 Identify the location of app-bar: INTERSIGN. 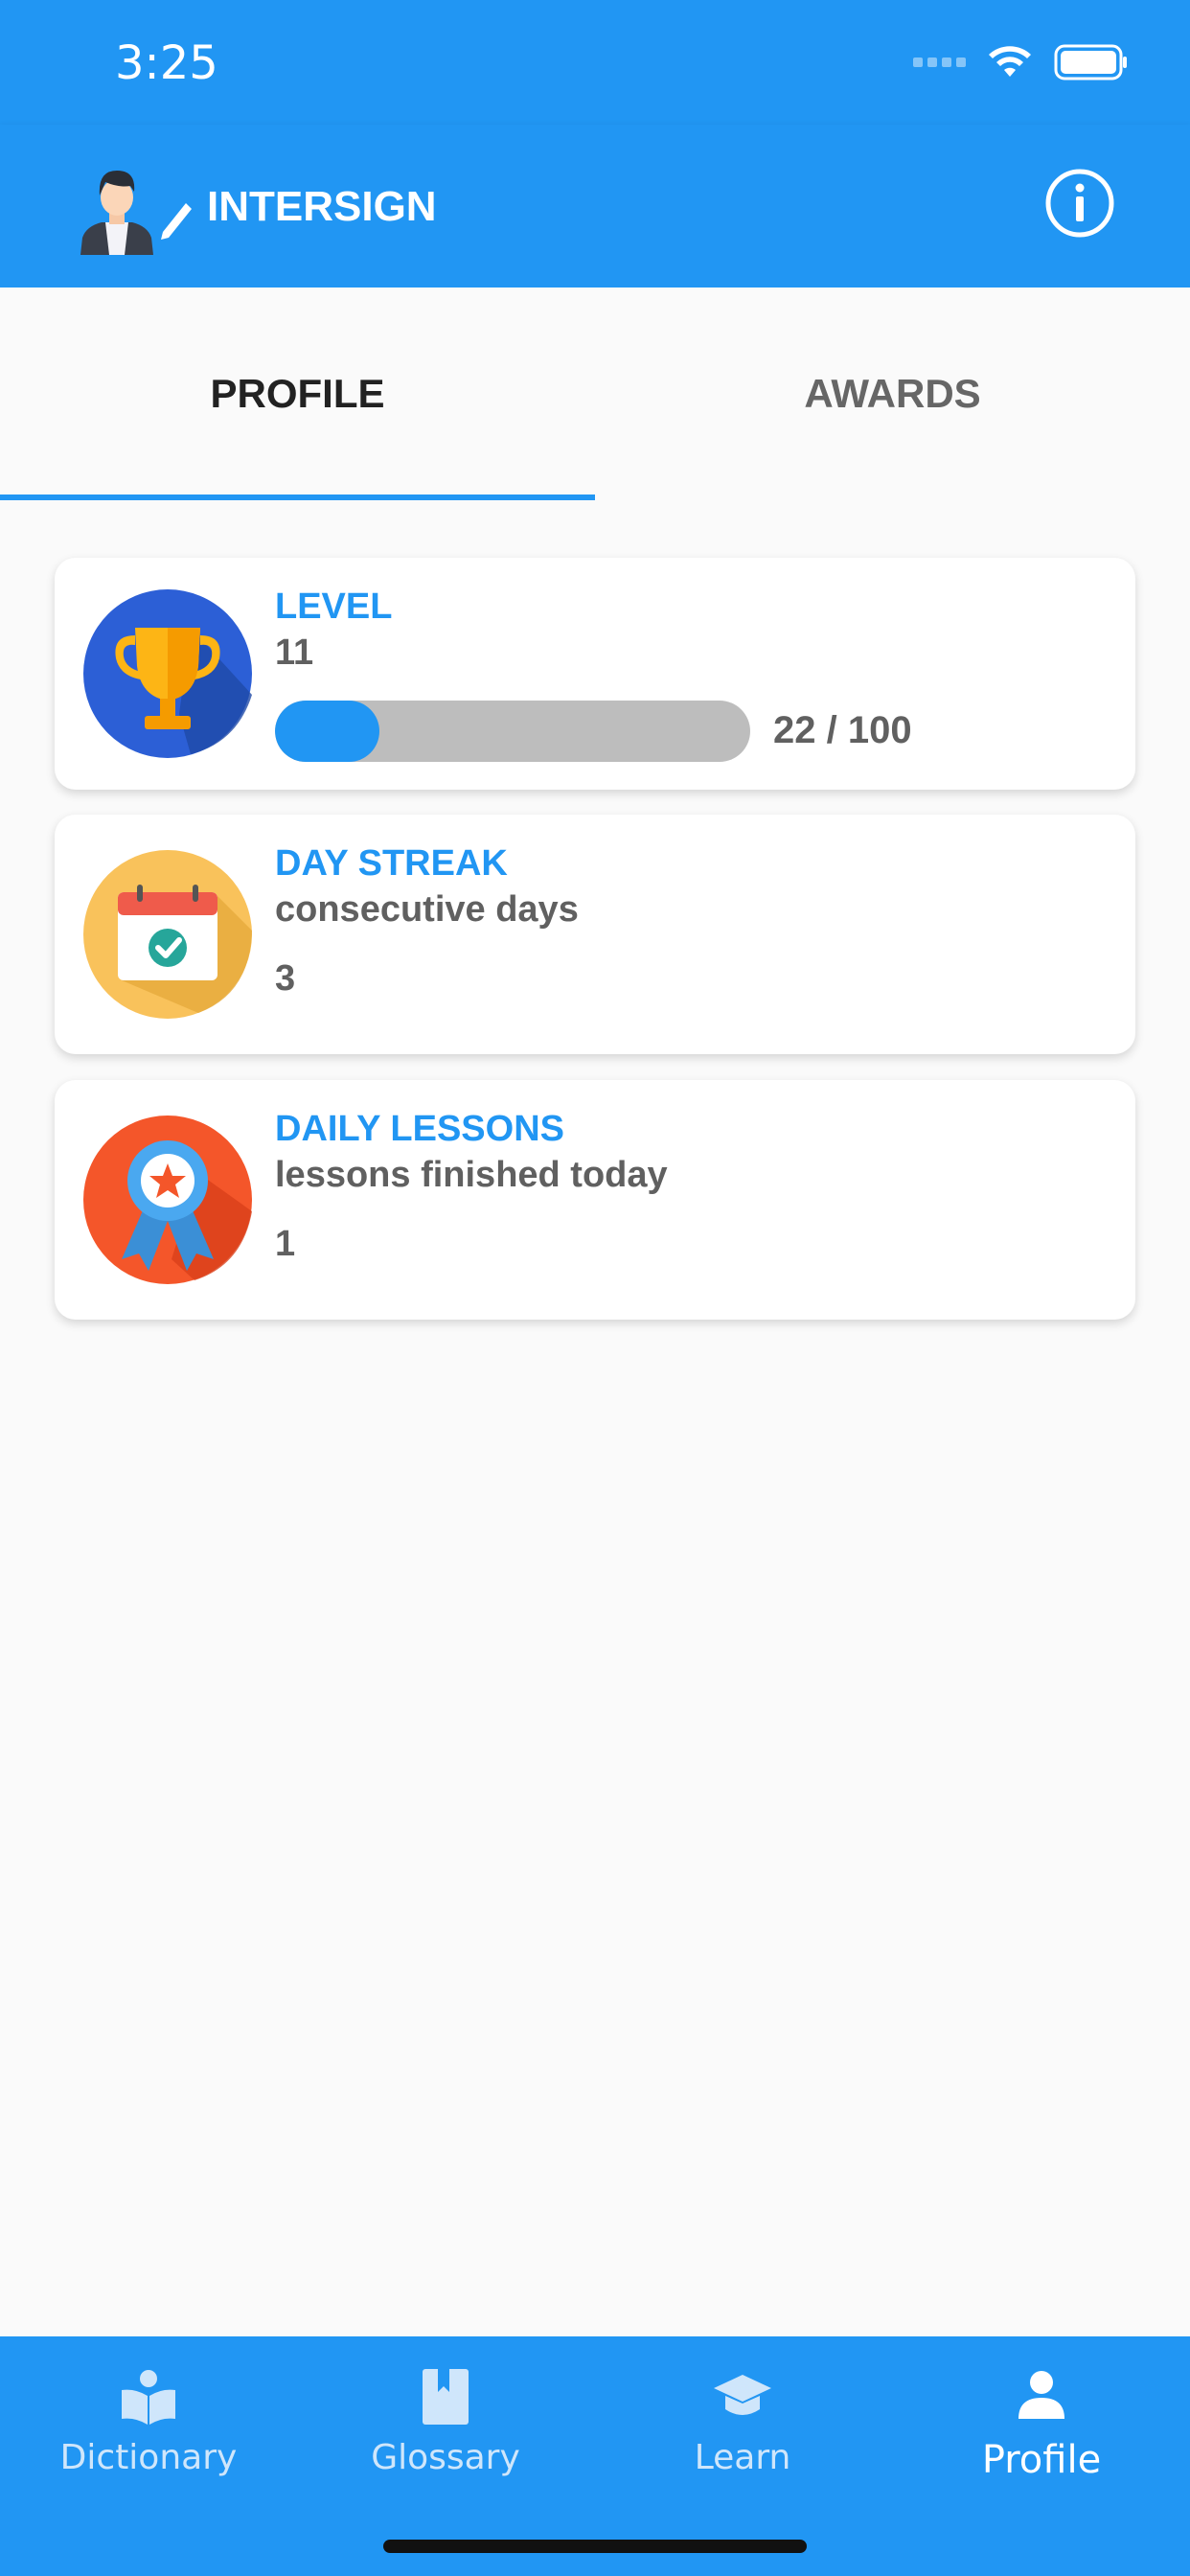
(595, 206).